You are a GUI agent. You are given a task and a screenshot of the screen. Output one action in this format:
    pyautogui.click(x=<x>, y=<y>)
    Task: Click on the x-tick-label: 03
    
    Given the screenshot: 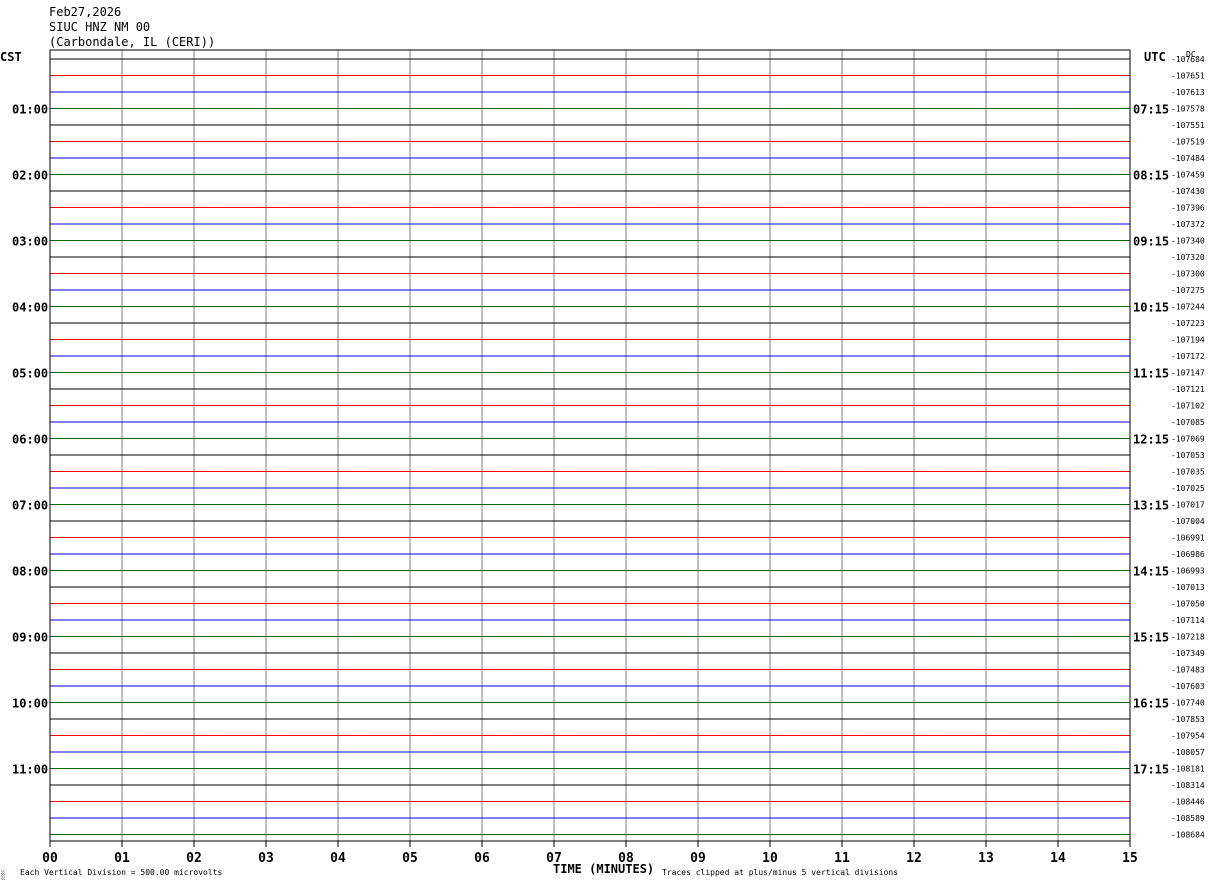 What is the action you would take?
    pyautogui.click(x=266, y=858)
    